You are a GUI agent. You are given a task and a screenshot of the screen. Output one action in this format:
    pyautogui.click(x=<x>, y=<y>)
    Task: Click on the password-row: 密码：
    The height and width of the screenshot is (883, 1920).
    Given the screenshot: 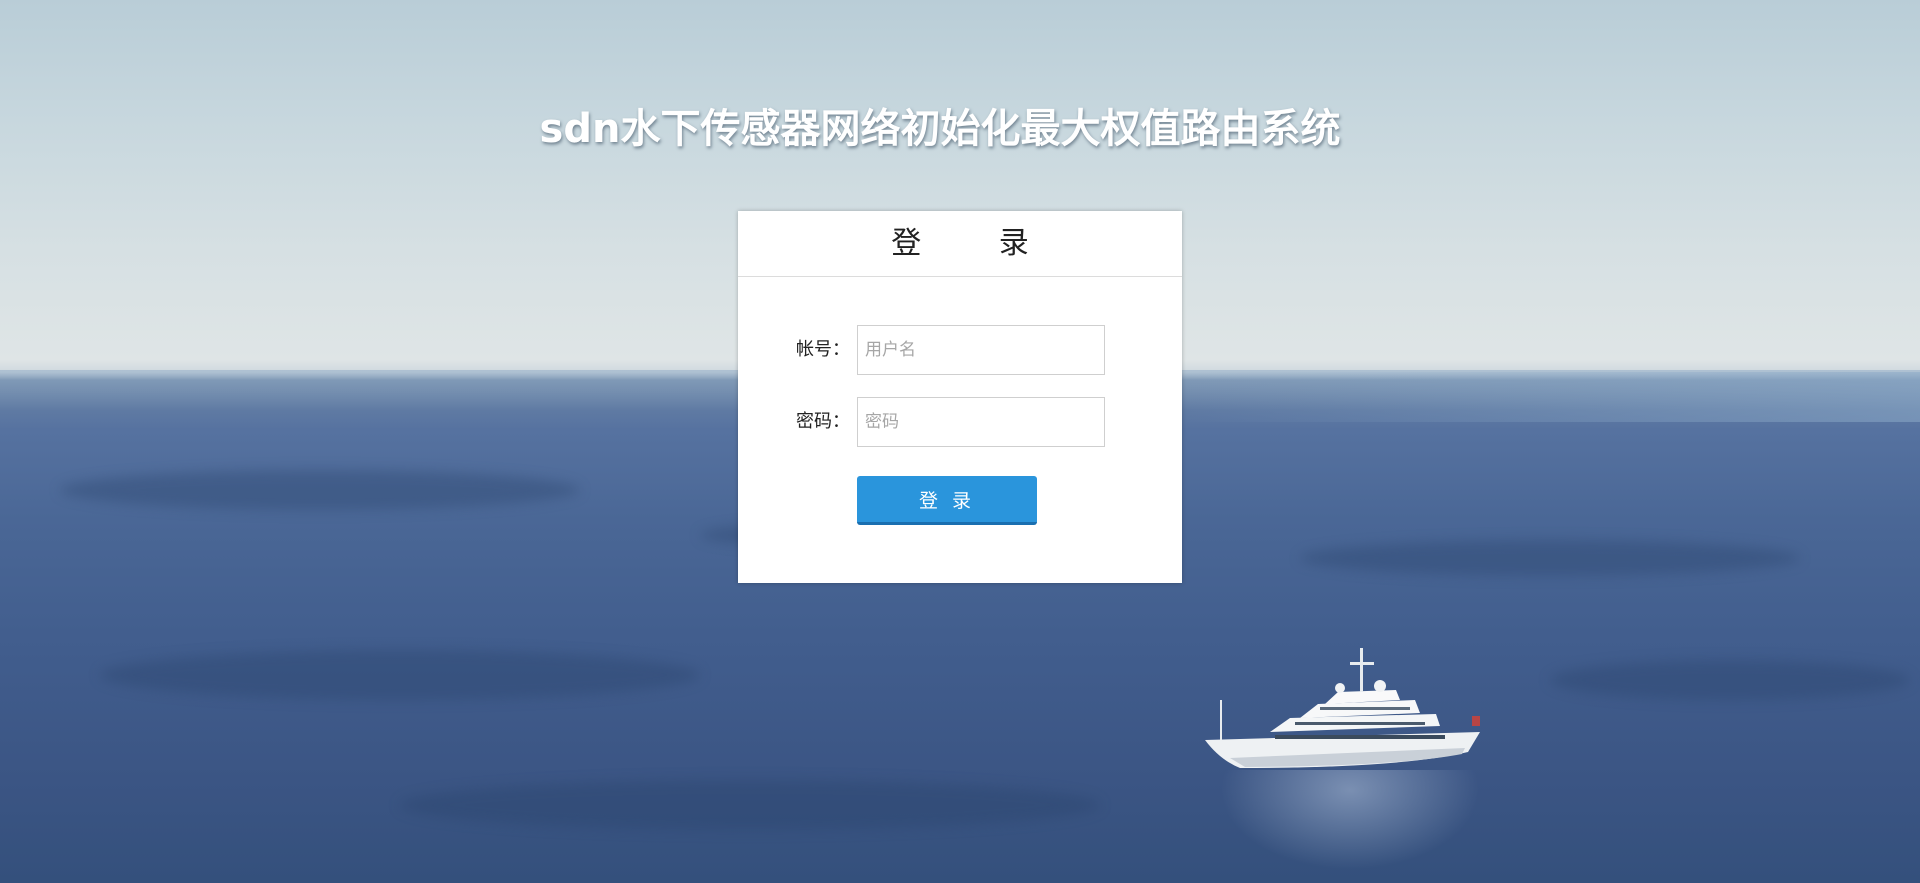 What is the action you would take?
    pyautogui.click(x=960, y=422)
    